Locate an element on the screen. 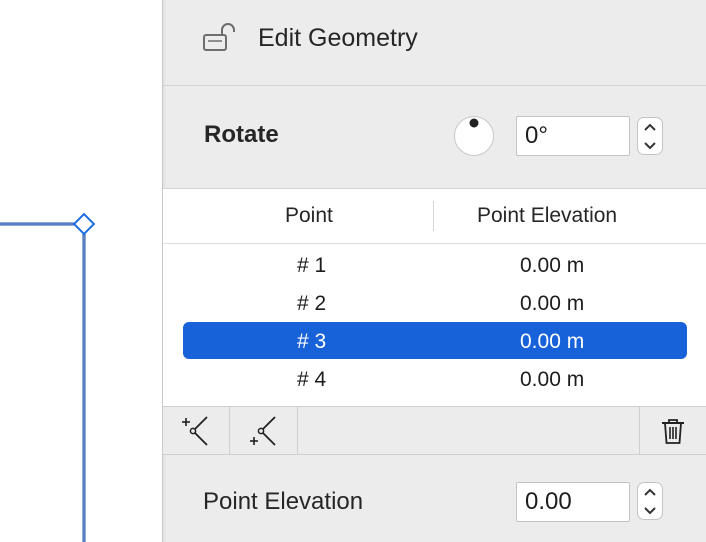 The image size is (706, 542). table-row: # 4 0.00 m is located at coordinates (435, 378).